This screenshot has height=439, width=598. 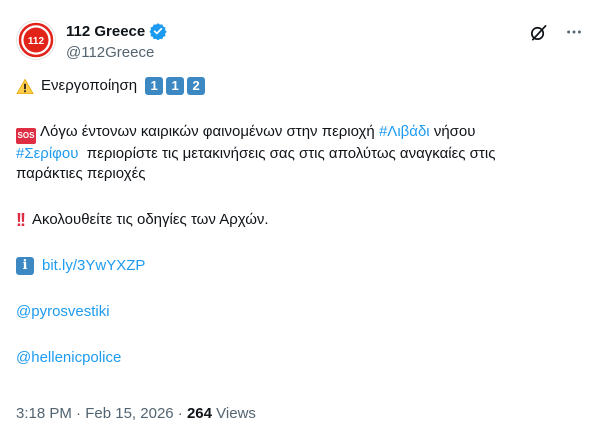 What do you see at coordinates (81, 173) in the screenshot?
I see `warning-text-4: παράκτιες περιοχές` at bounding box center [81, 173].